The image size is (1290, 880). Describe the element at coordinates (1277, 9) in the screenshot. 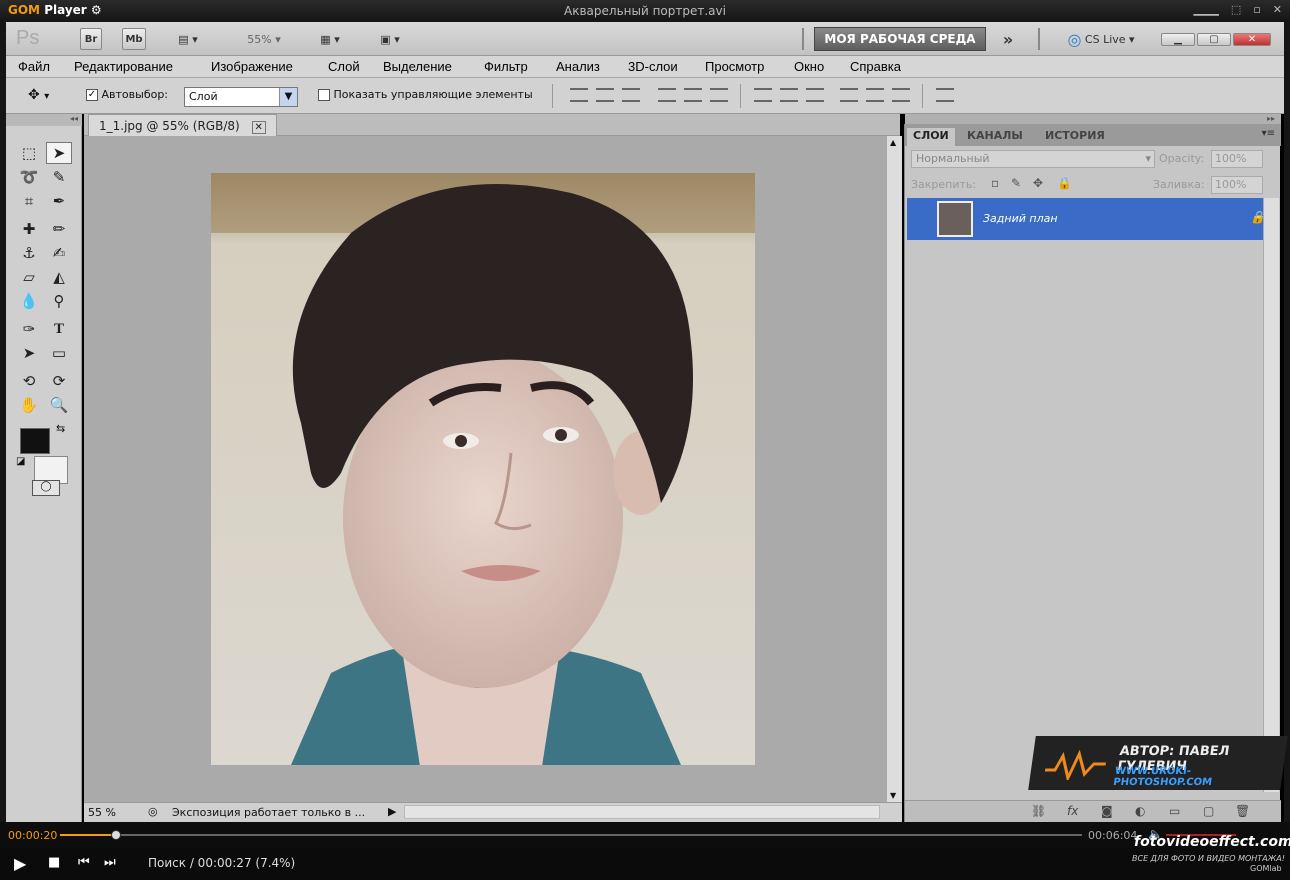

I see `close-icon: ✕` at that location.